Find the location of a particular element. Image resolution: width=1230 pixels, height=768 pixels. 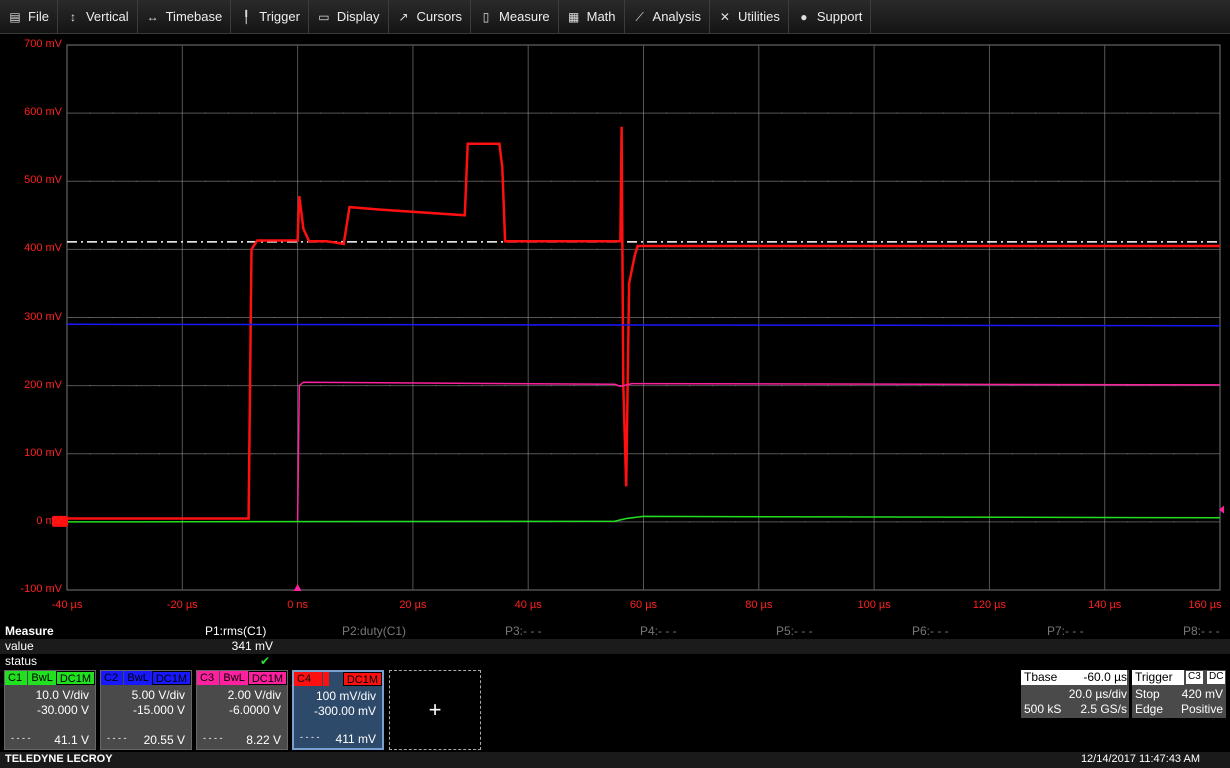

menu-utilities: ✕ Utilities is located at coordinates (749, 16).